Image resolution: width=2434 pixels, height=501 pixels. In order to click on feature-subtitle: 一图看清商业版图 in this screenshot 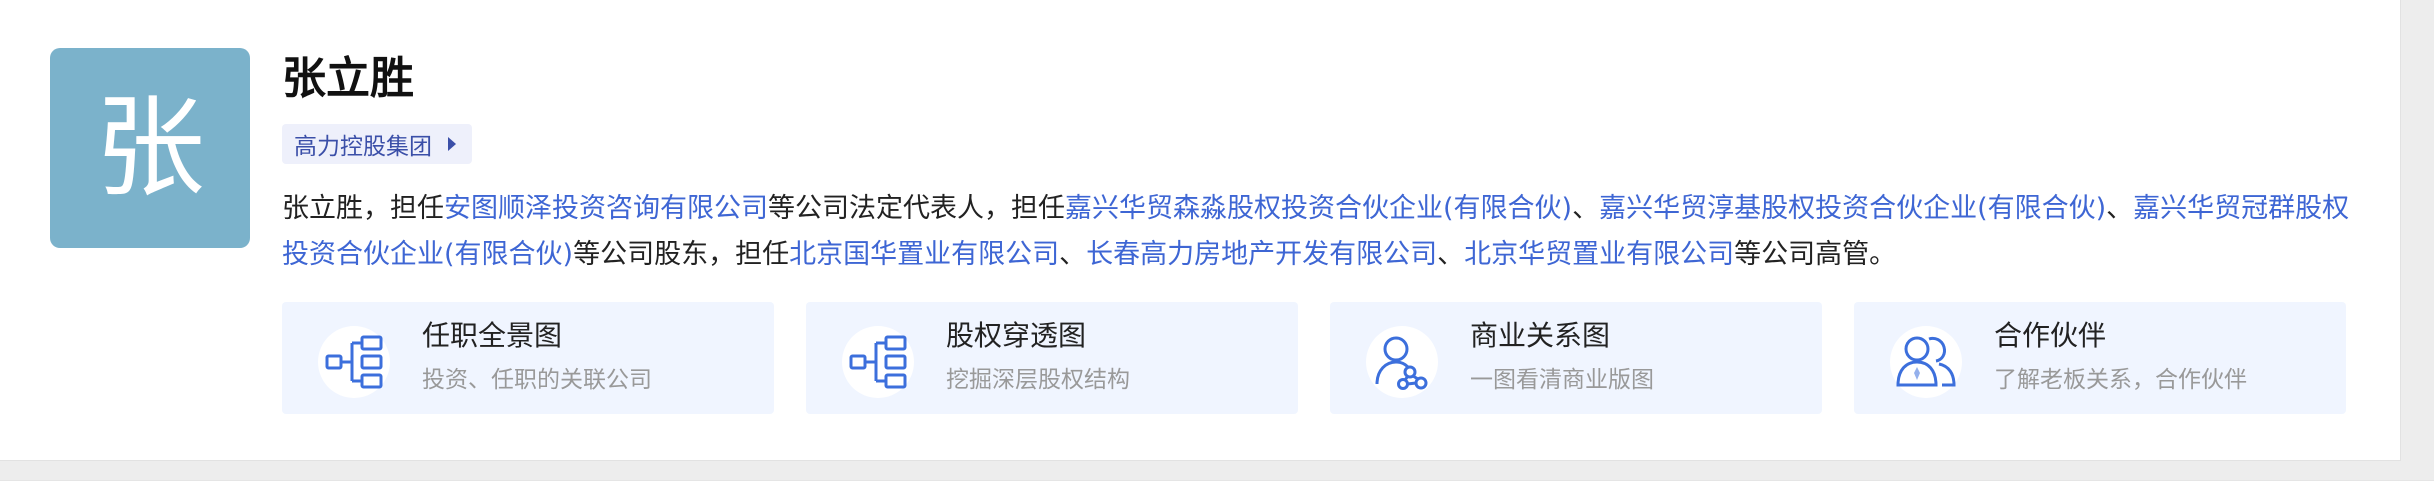, I will do `click(1562, 380)`.